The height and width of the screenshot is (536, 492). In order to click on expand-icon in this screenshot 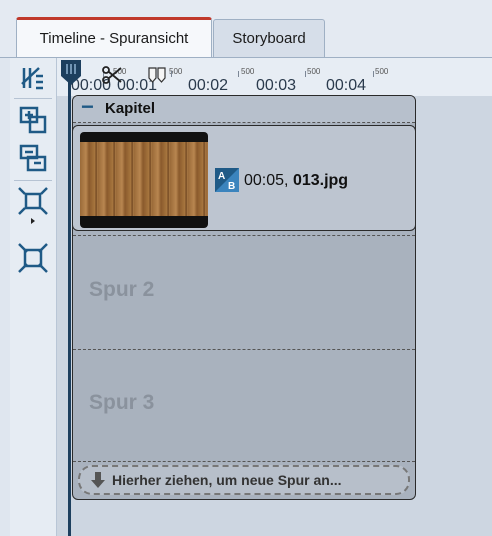, I will do `click(33, 258)`.